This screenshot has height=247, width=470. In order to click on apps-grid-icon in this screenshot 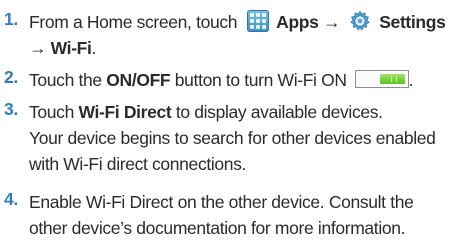, I will do `click(257, 21)`.